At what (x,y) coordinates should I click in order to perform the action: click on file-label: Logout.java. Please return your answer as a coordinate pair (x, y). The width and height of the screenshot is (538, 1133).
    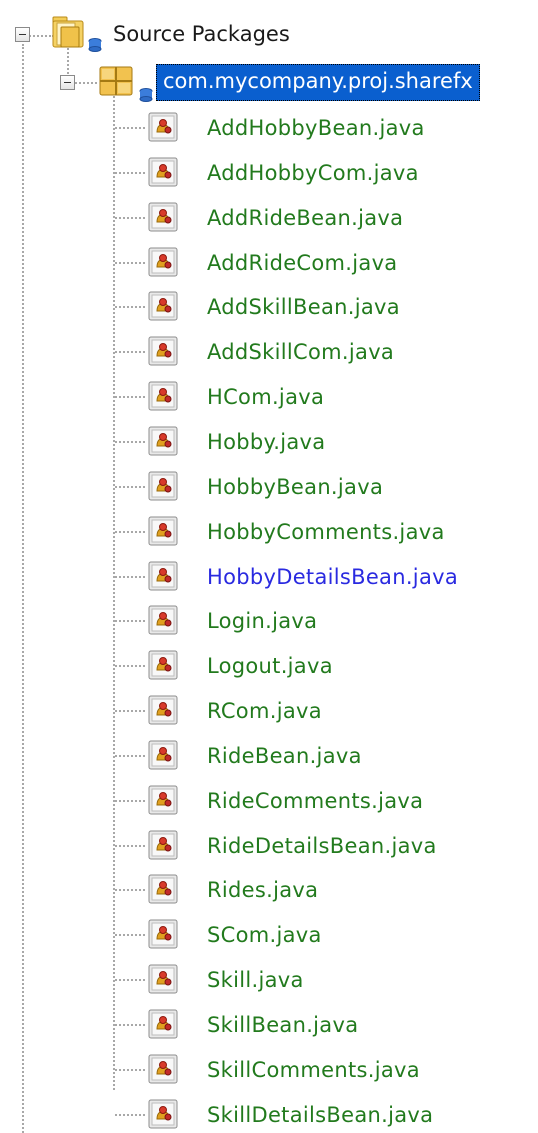
    Looking at the image, I should click on (270, 666).